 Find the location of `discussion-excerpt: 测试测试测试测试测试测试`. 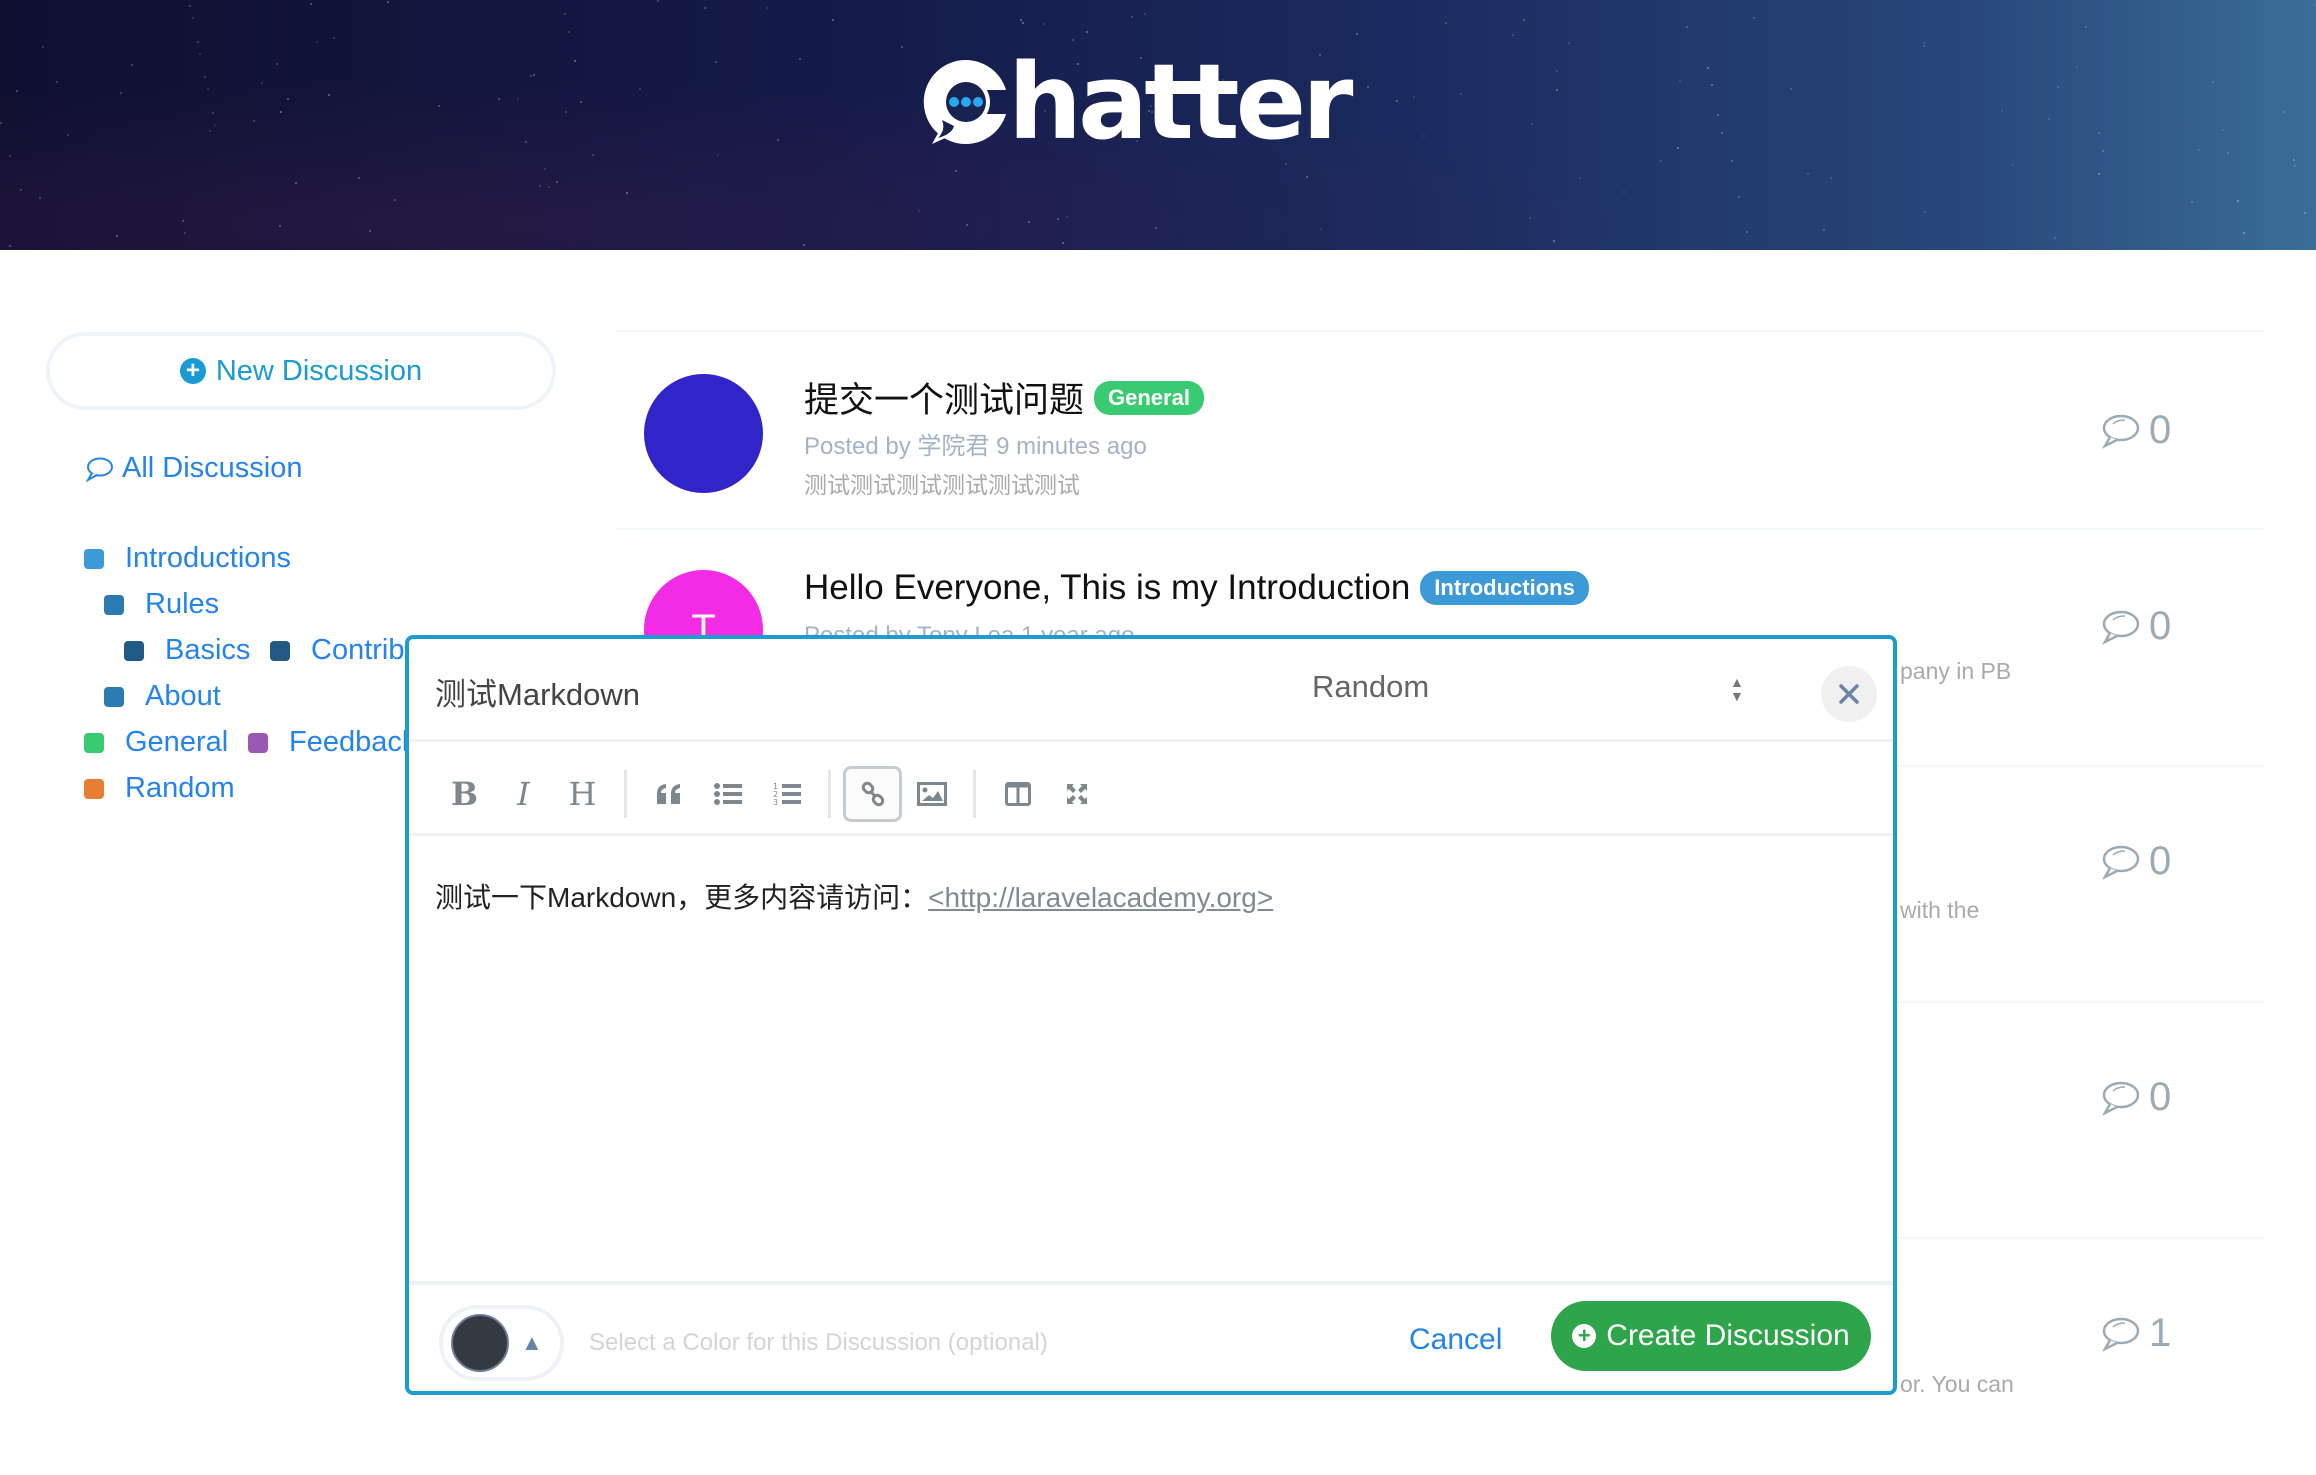

discussion-excerpt: 测试测试测试测试测试测试 is located at coordinates (942, 485).